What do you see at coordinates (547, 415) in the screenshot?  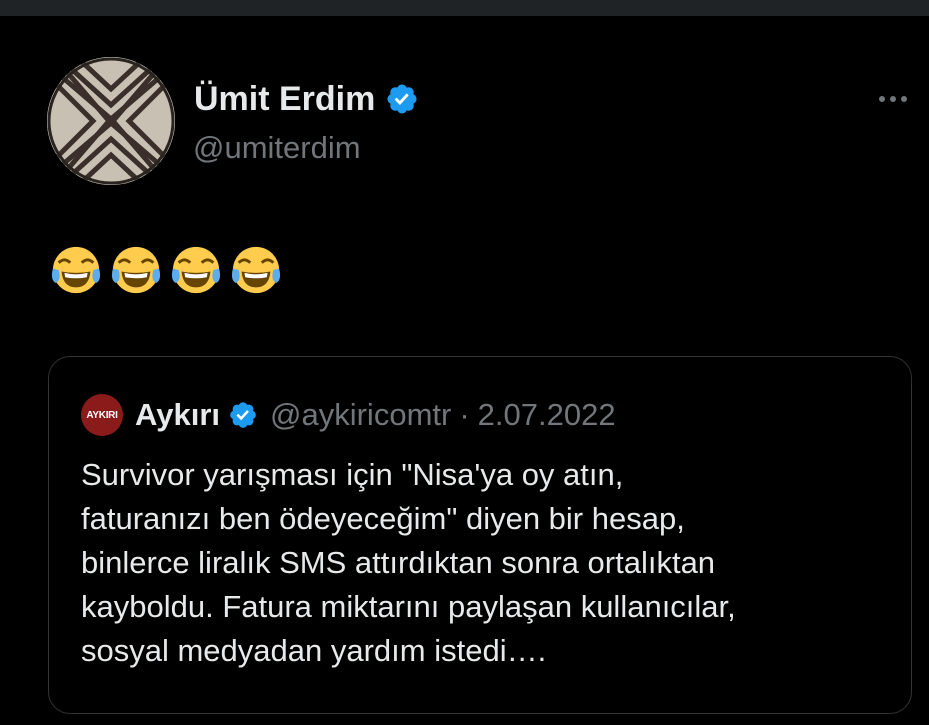 I see `quoted-tweet-date: 2.07.2022` at bounding box center [547, 415].